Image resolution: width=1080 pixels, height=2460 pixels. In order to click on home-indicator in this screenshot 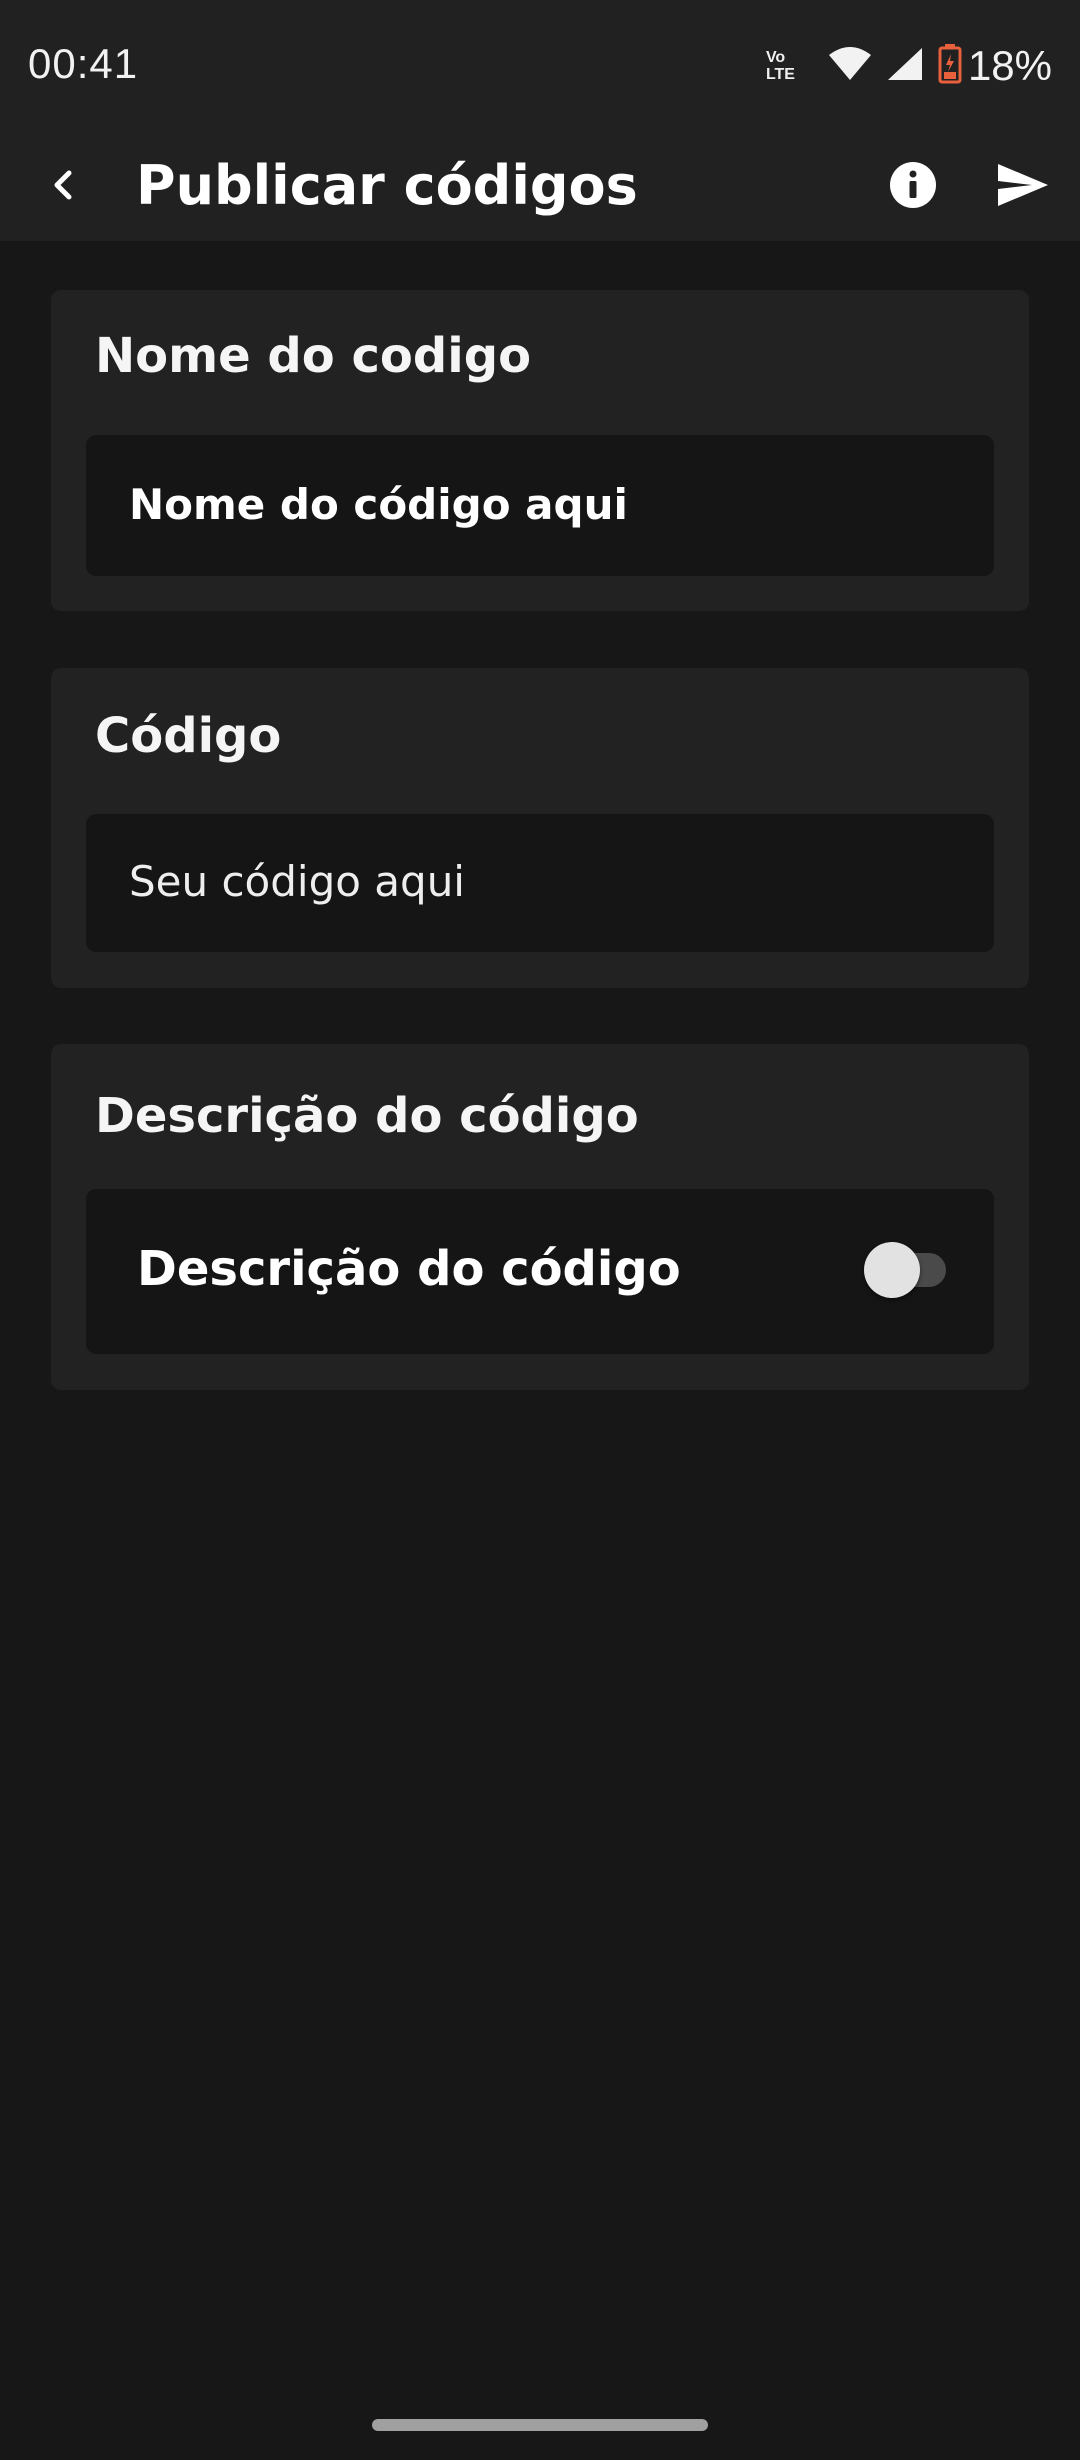, I will do `click(540, 2425)`.